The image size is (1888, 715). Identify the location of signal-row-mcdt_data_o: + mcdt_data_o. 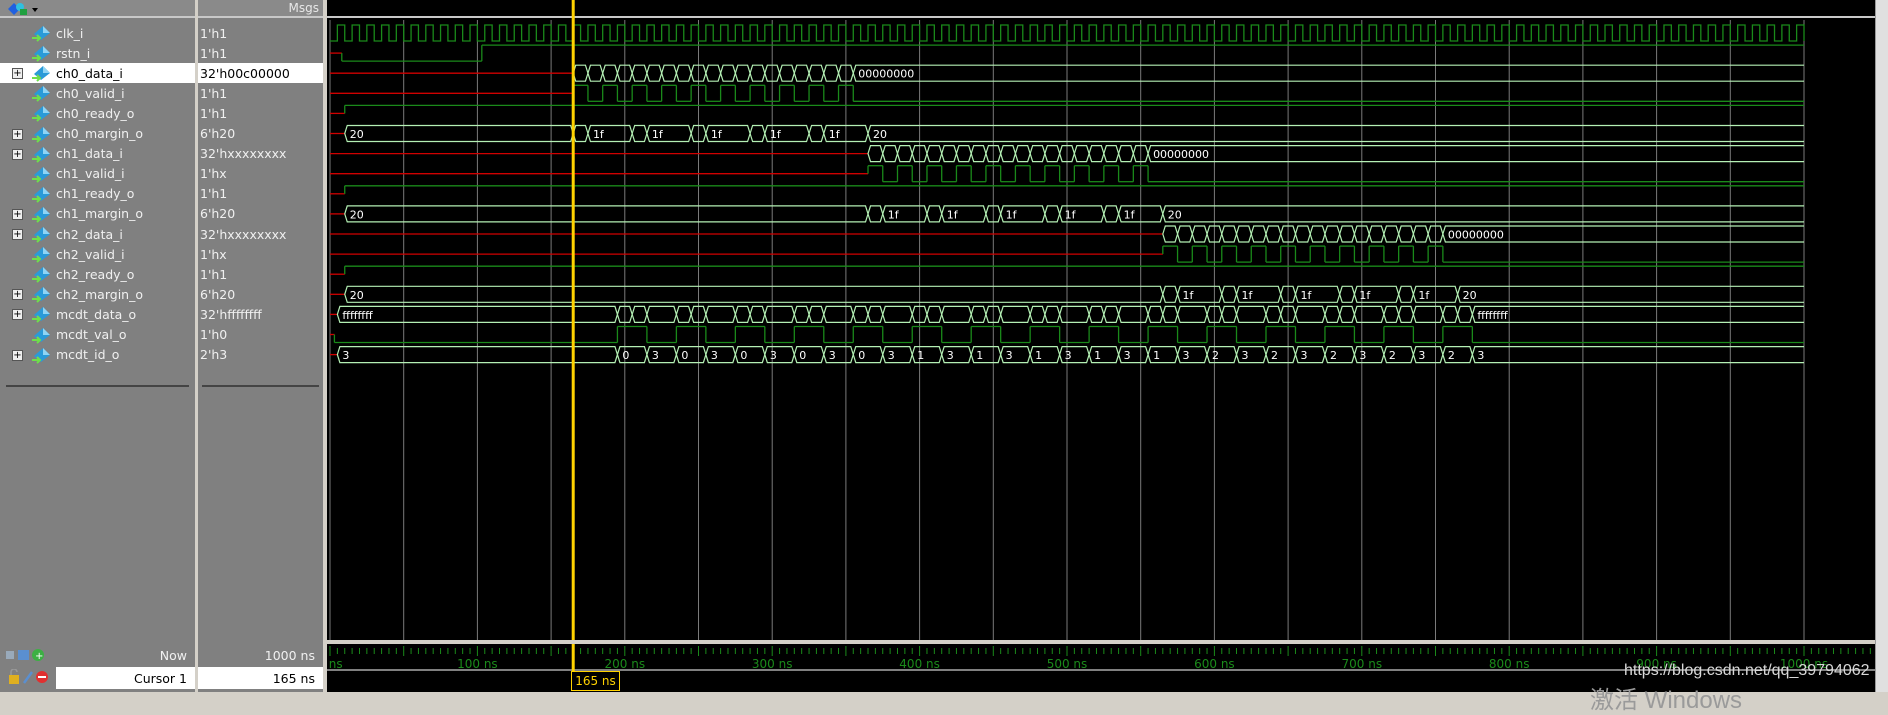
(97, 314).